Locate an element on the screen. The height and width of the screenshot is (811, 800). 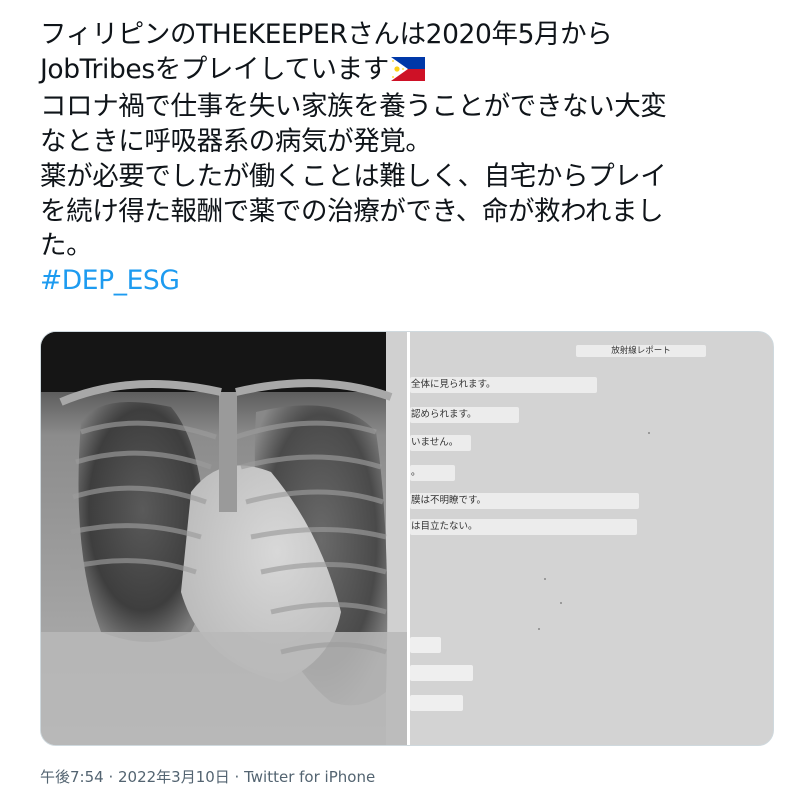
report-title: 放射線レポート is located at coordinates (641, 351).